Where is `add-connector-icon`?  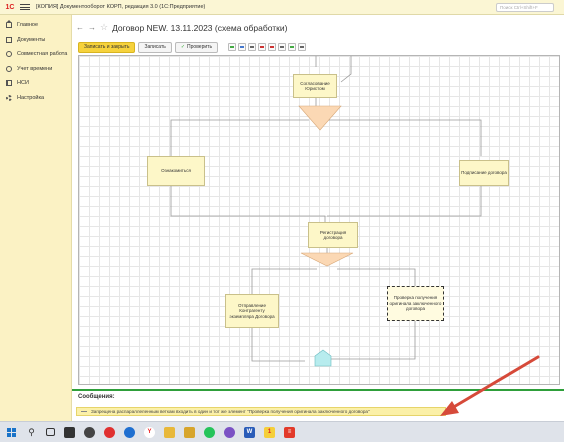 add-connector-icon is located at coordinates (282, 47).